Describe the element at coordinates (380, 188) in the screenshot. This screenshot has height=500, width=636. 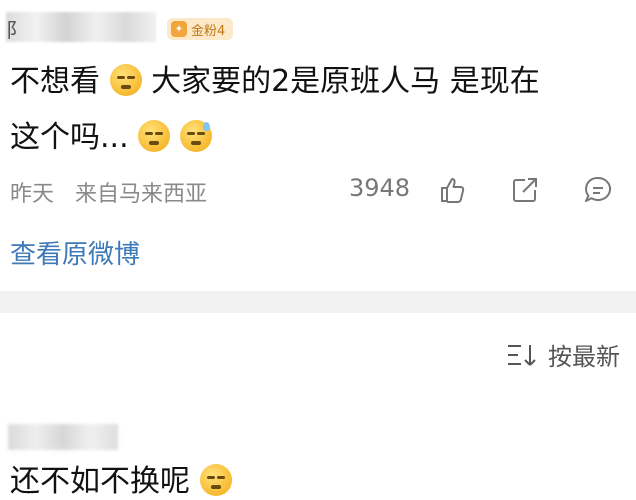
I see `like-count: 3948` at that location.